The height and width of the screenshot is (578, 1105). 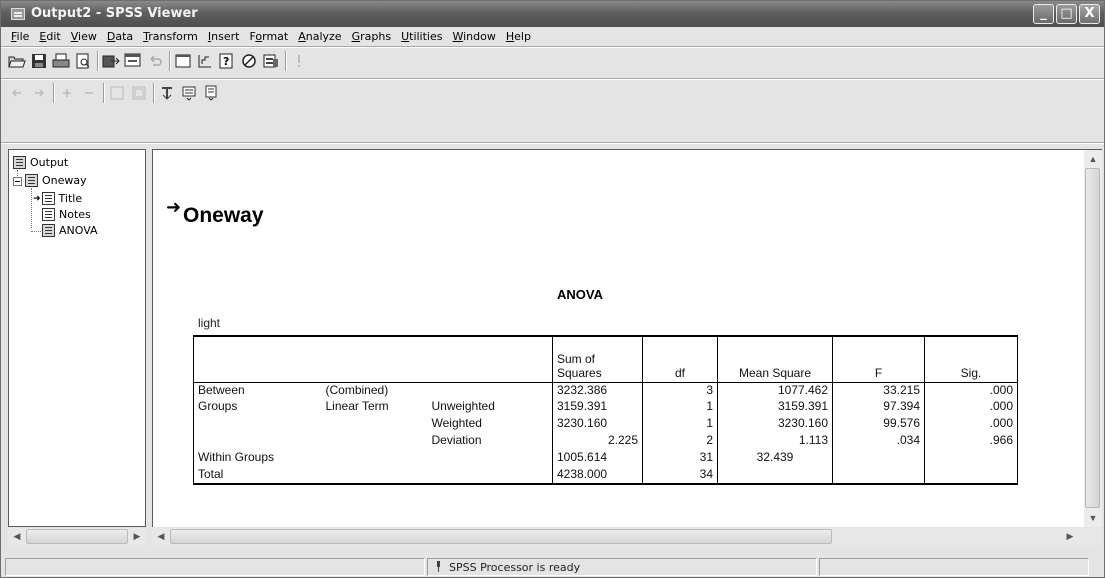 What do you see at coordinates (319, 37) in the screenshot?
I see `menu-analyze: Analyze` at bounding box center [319, 37].